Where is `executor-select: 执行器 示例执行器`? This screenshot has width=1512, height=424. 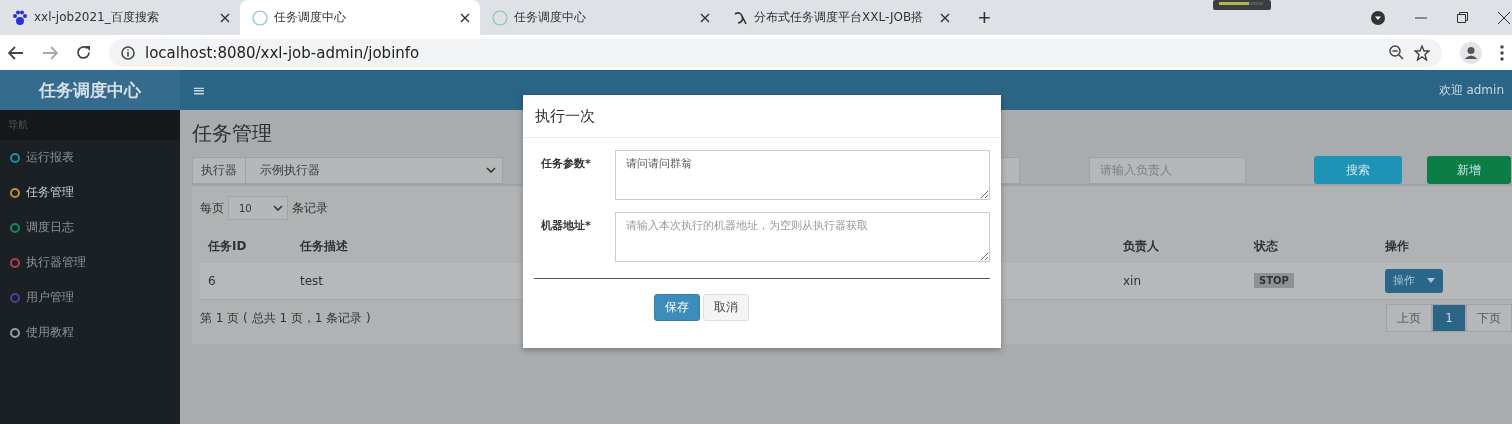
executor-select: 执行器 示例执行器 is located at coordinates (347, 170).